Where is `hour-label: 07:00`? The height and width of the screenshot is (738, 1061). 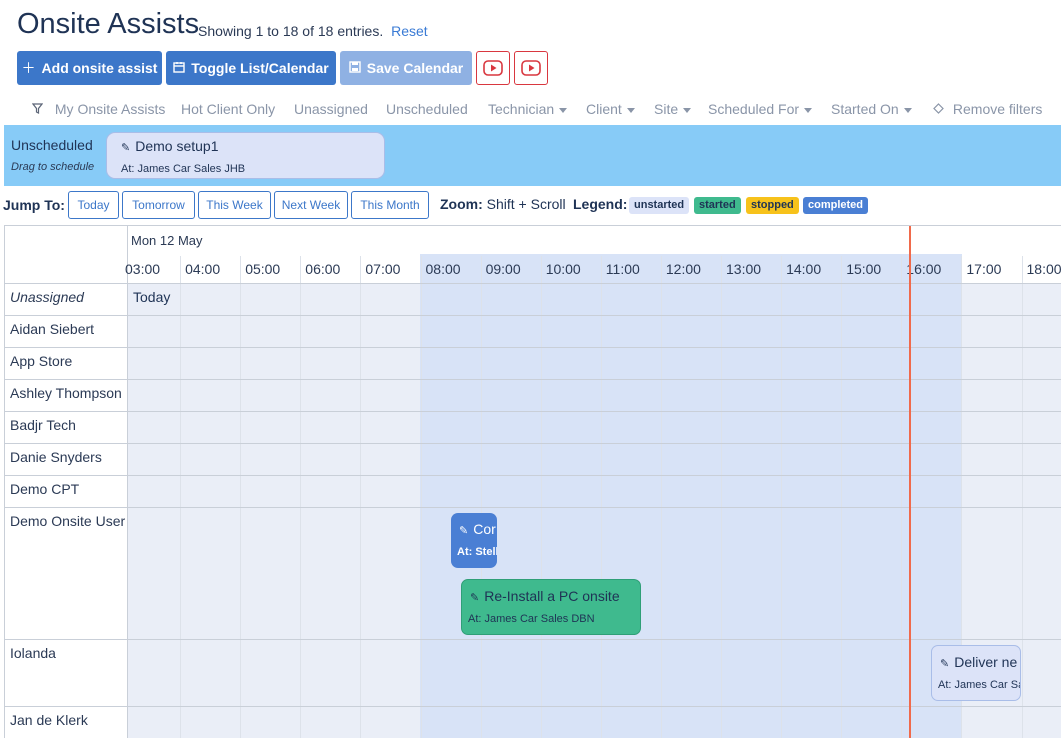 hour-label: 07:00 is located at coordinates (383, 269).